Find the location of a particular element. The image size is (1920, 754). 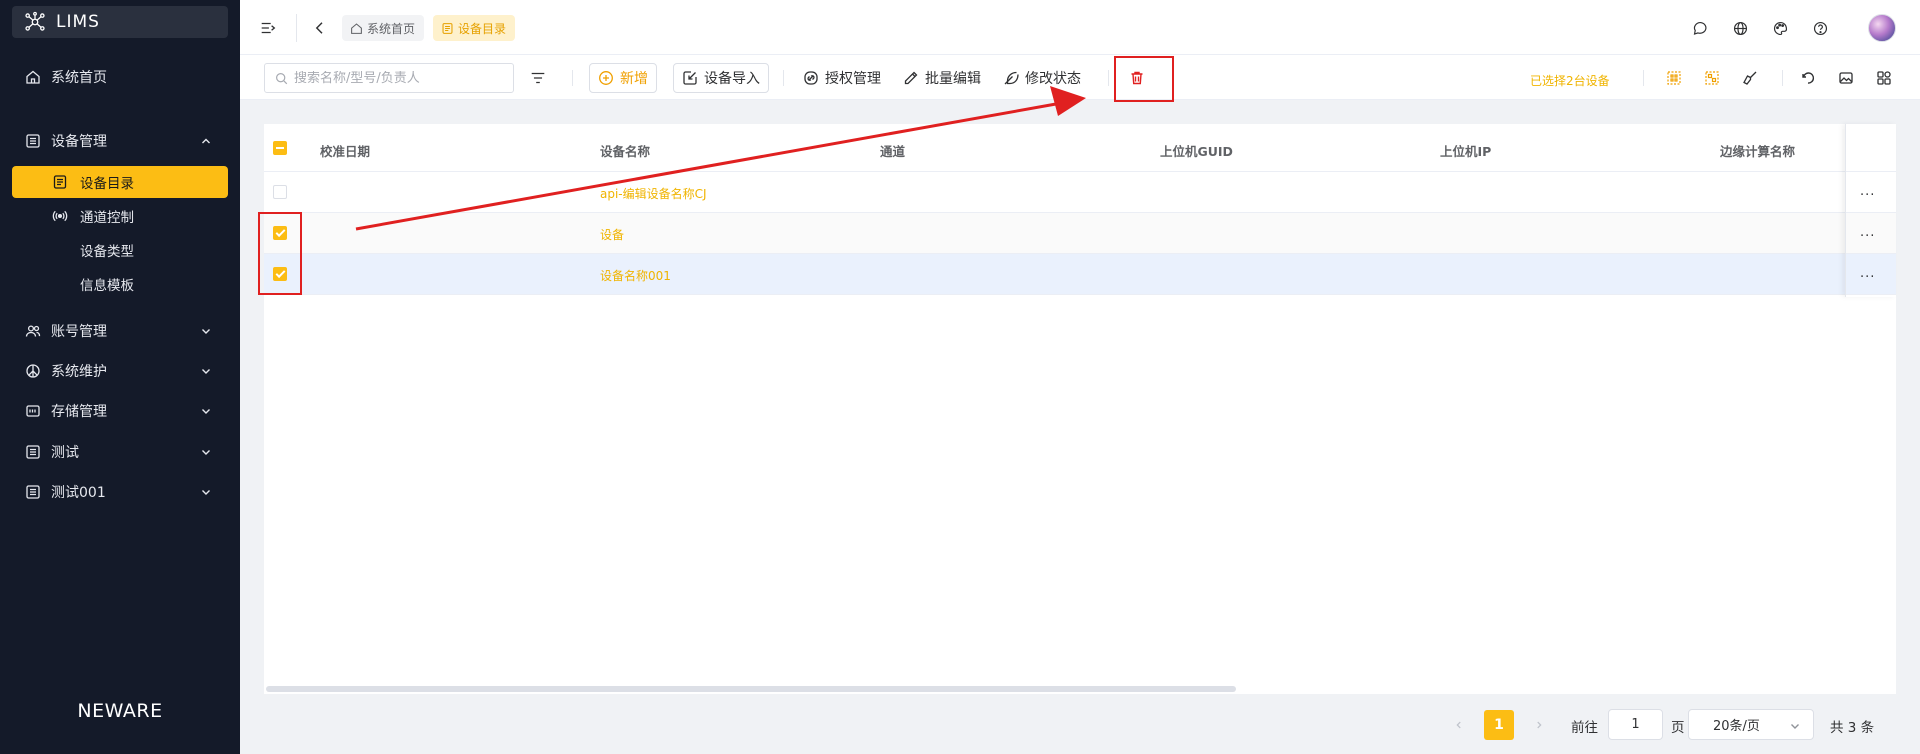

column-header: 通道 is located at coordinates (892, 150).